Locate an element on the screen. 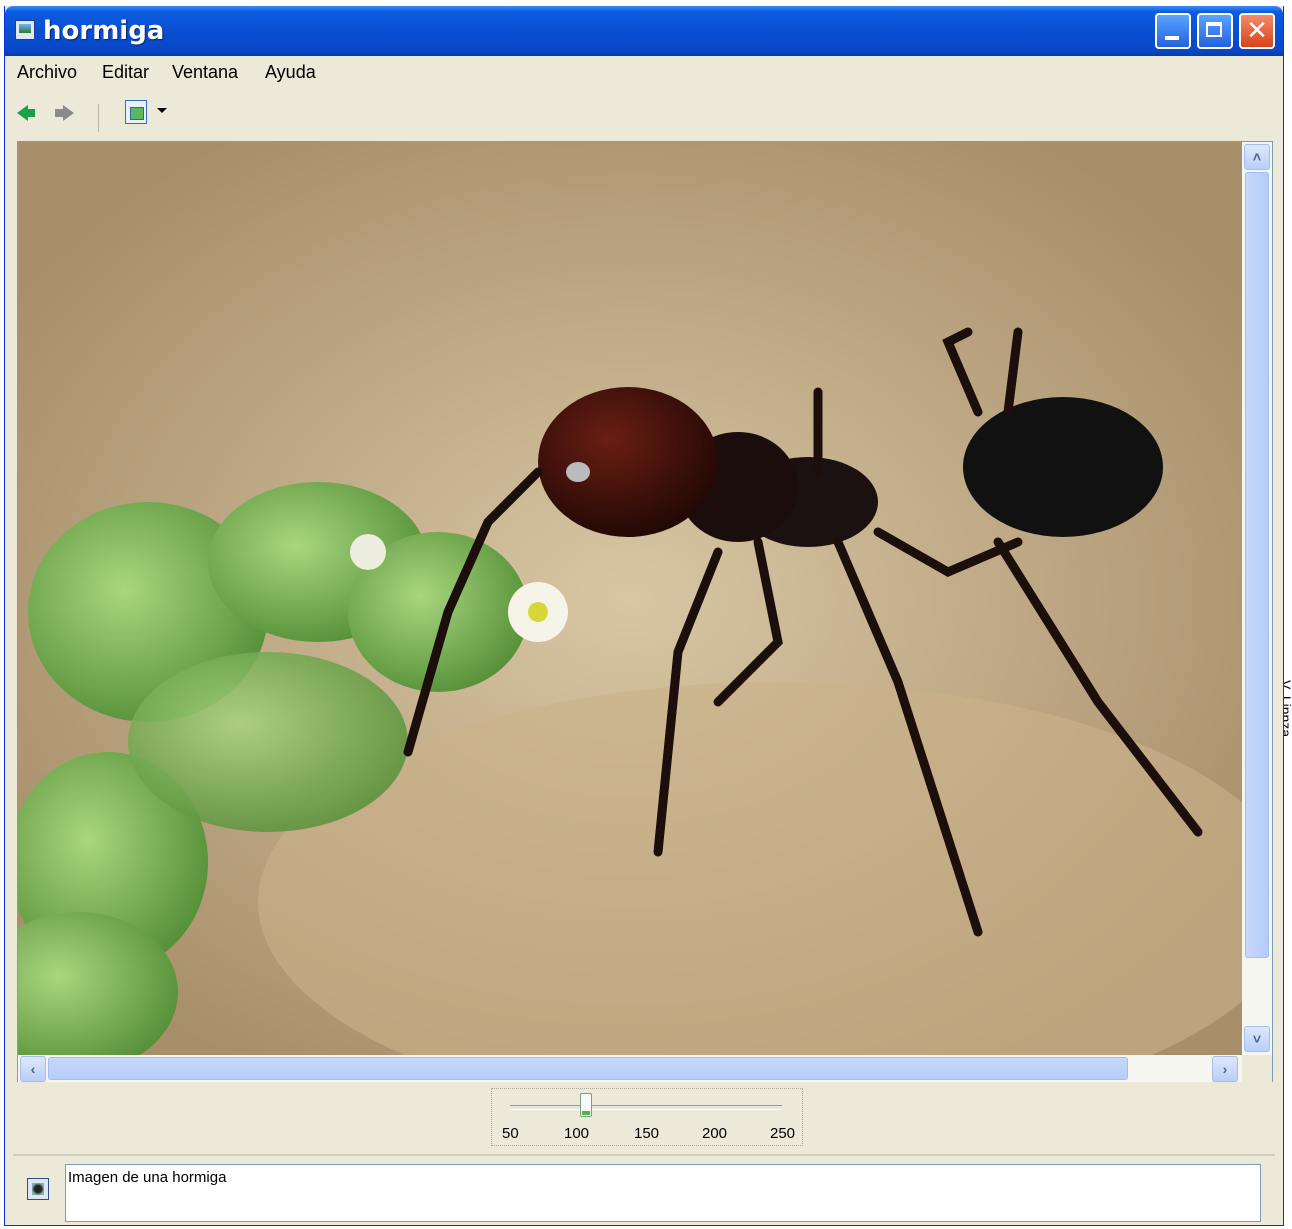  menu-ventana: Ventana is located at coordinates (205, 72).